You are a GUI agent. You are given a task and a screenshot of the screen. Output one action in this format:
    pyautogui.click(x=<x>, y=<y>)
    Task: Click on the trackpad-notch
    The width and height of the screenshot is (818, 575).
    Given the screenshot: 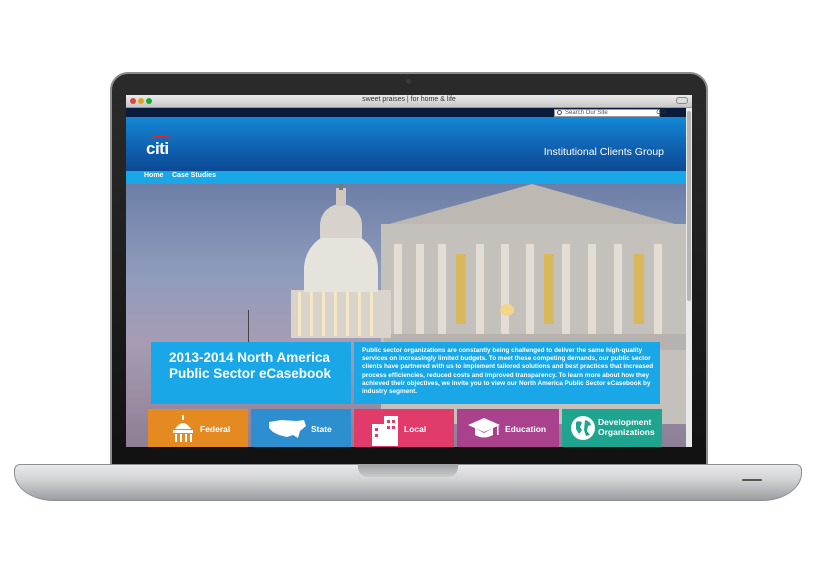 What is the action you would take?
    pyautogui.click(x=408, y=470)
    